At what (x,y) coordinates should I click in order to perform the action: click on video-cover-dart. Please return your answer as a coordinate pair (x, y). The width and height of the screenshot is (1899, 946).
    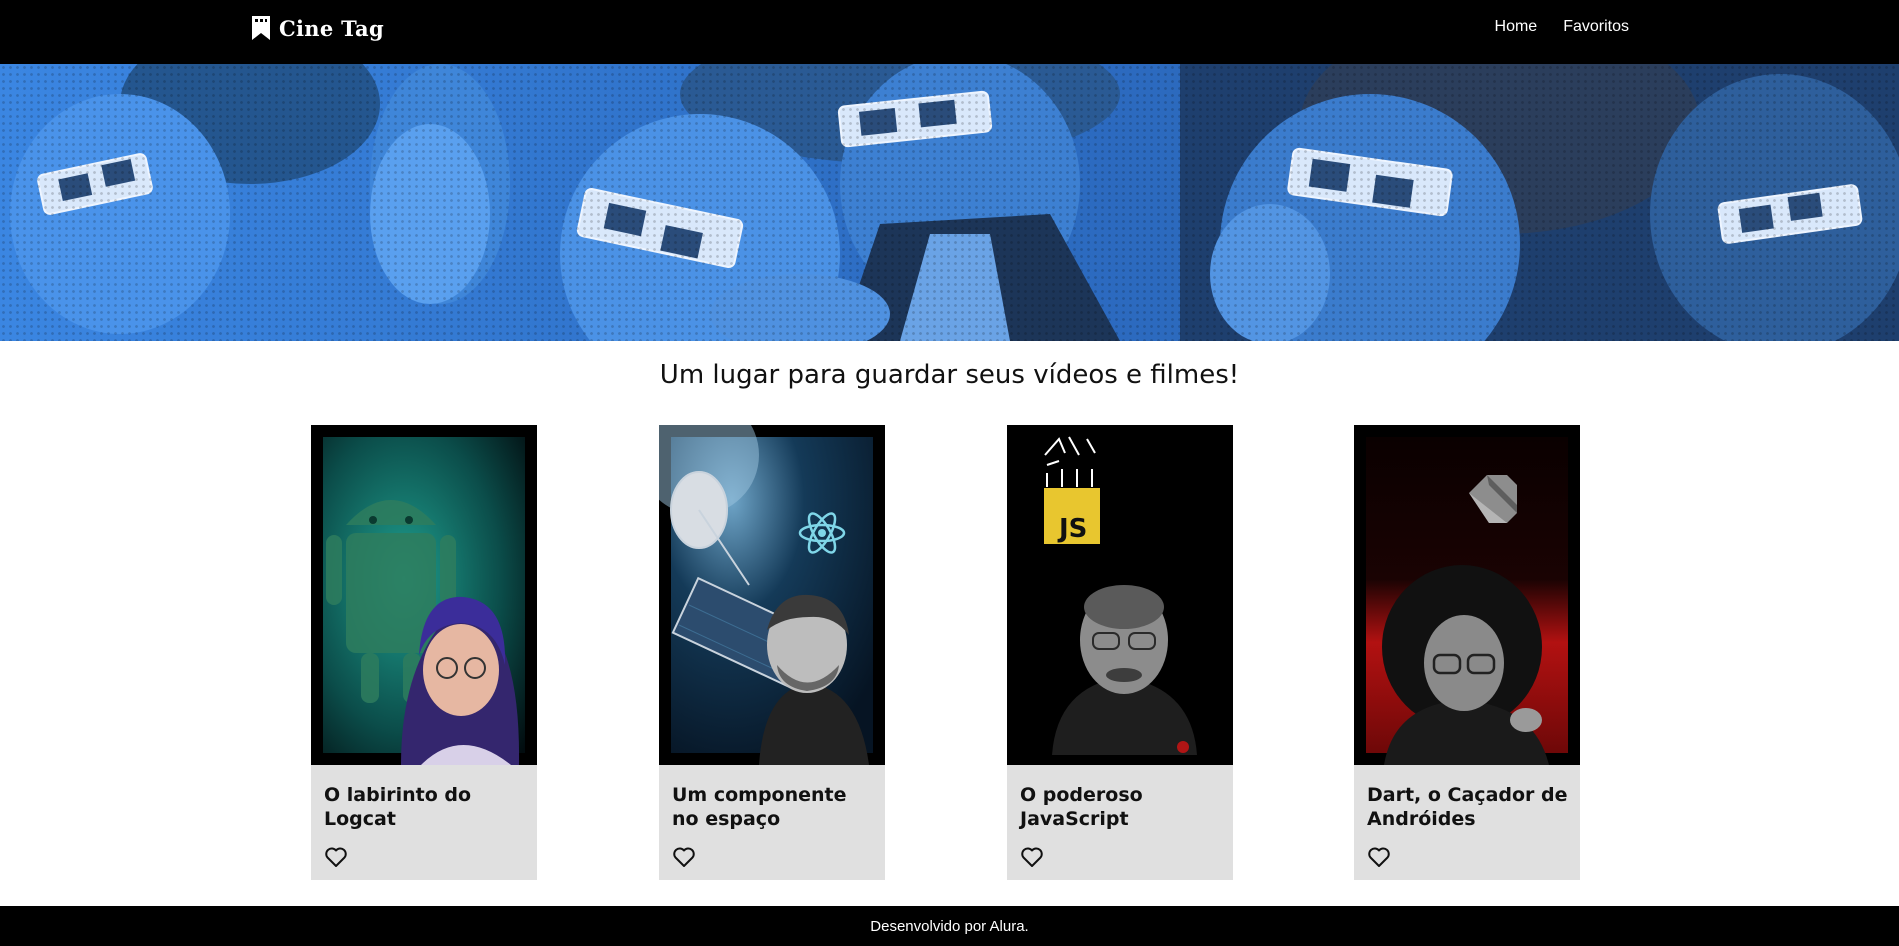
    Looking at the image, I should click on (1467, 595).